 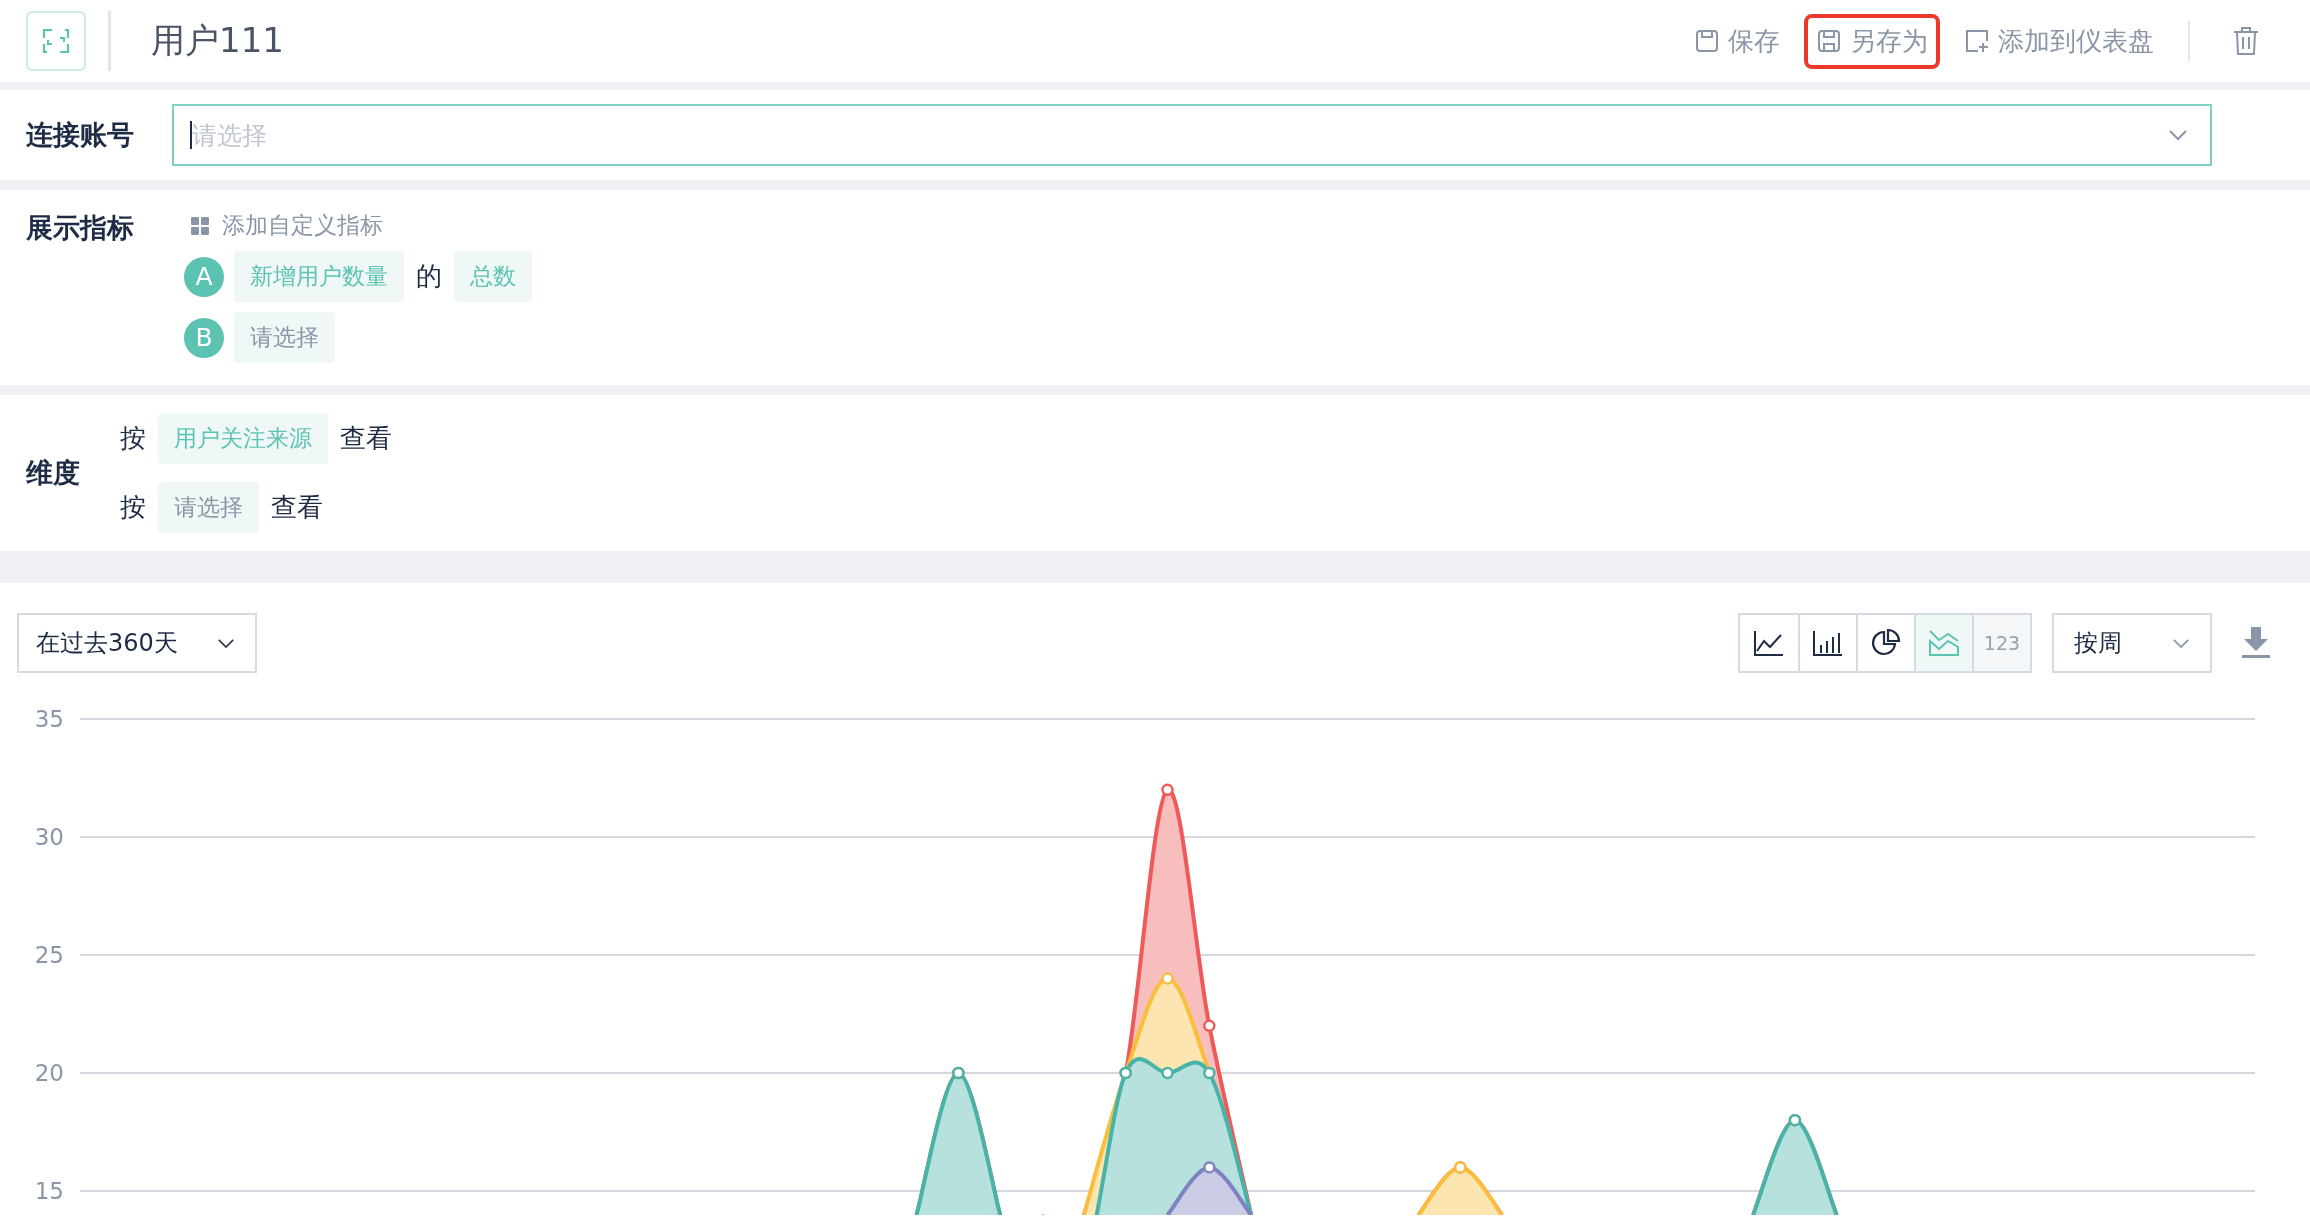 What do you see at coordinates (1737, 41) in the screenshot?
I see `header-action-button: 保存` at bounding box center [1737, 41].